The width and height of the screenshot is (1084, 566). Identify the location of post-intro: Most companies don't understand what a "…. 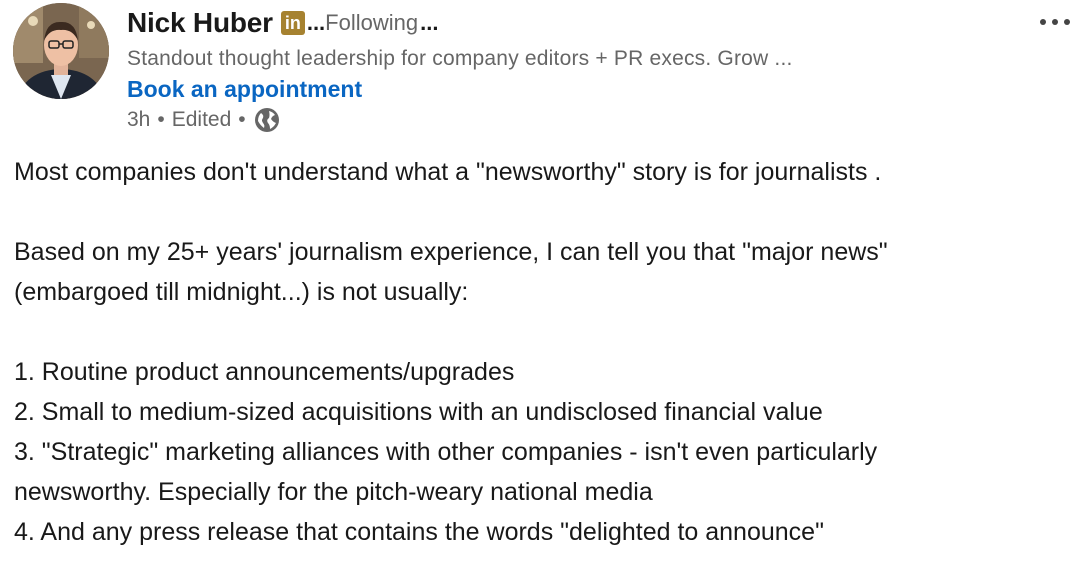
(448, 172).